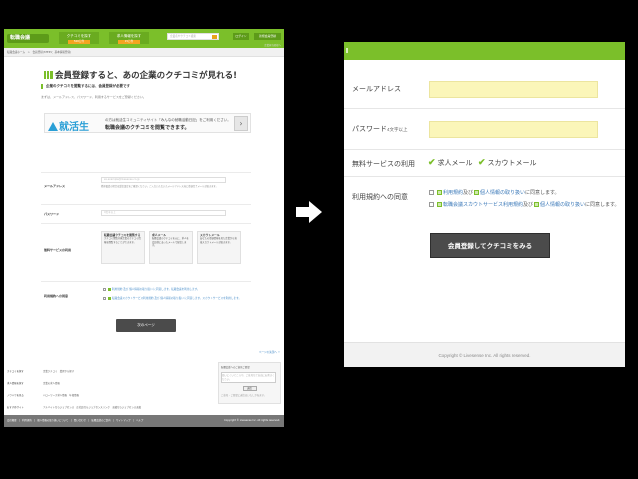  I want to click on footer-link-row: ノウハウを見る ハローワーク求人情報 年収情報, so click(43, 395).